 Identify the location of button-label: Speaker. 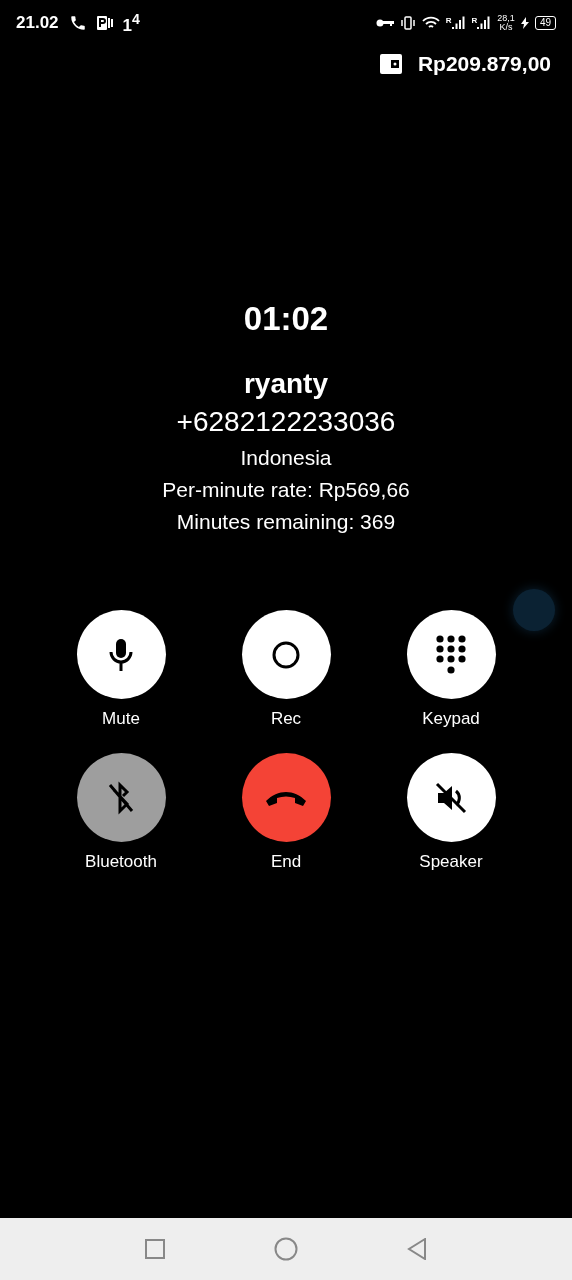
(451, 862).